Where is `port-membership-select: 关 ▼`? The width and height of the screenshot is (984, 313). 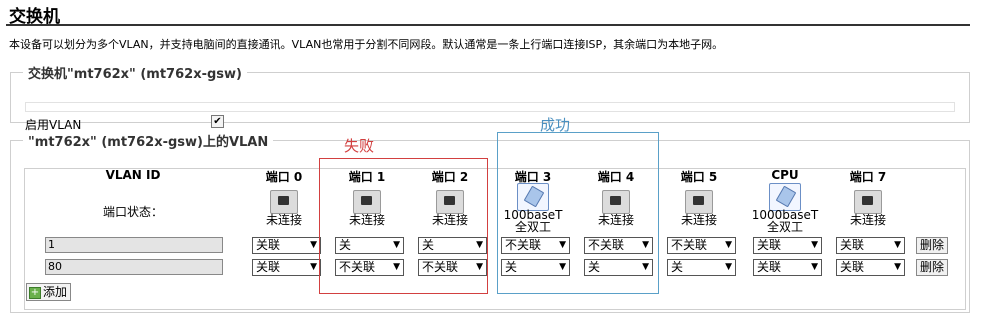
port-membership-select: 关 ▼ is located at coordinates (701, 267).